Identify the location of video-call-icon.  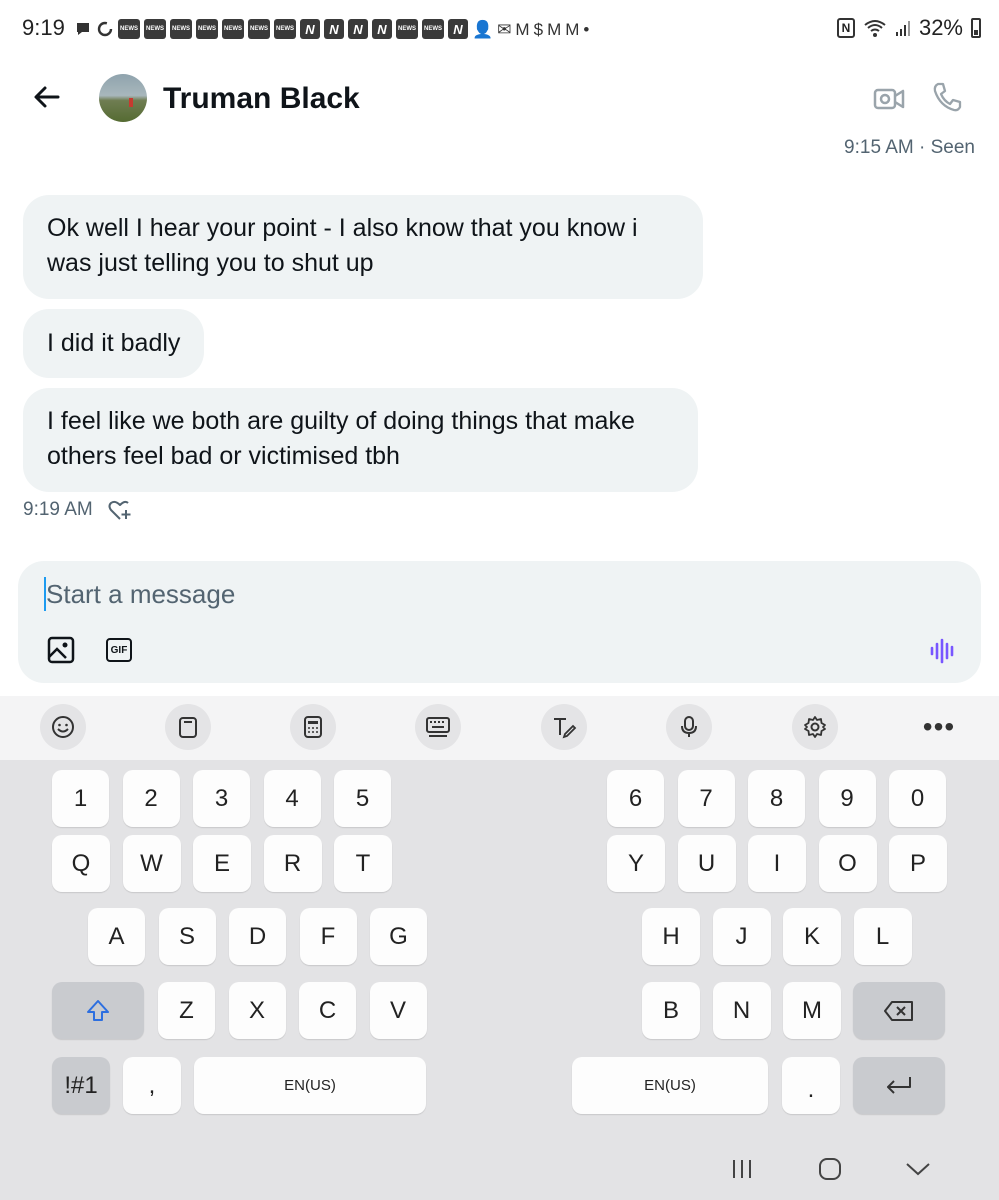
(889, 99).